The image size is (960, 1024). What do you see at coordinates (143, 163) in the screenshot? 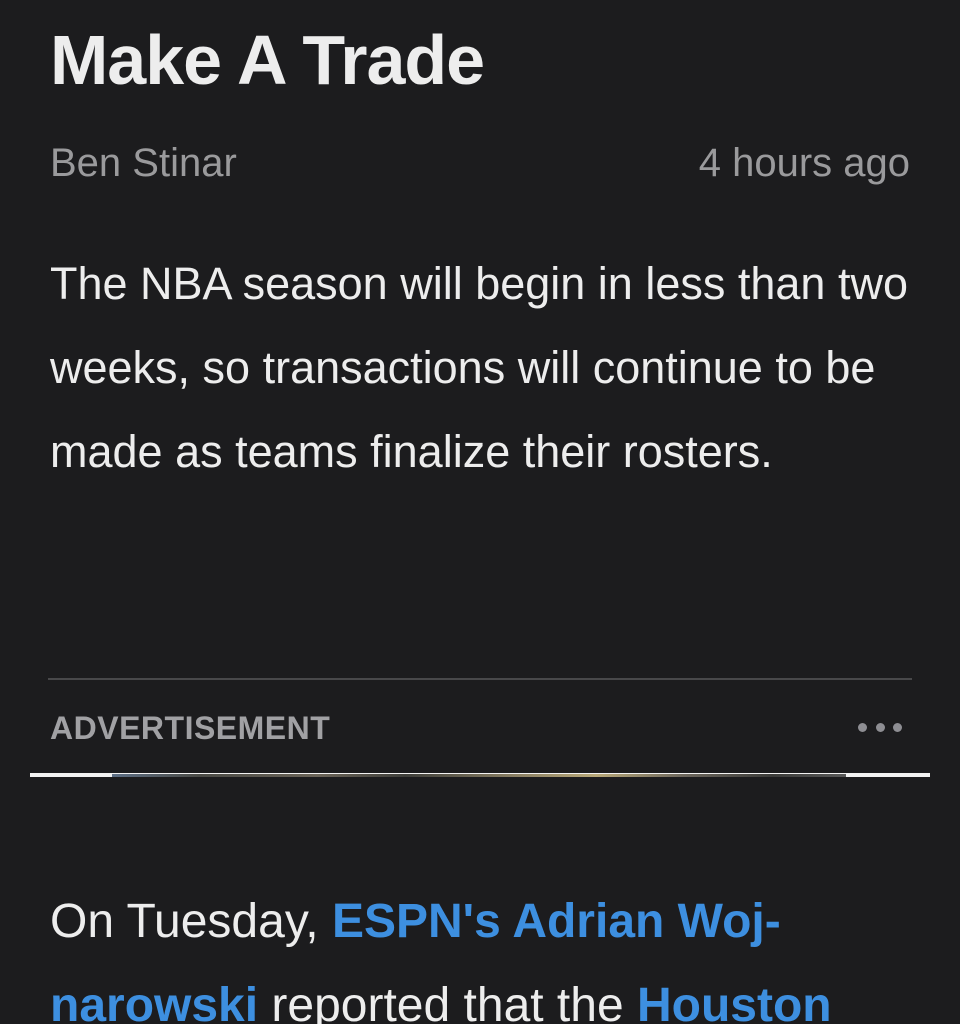
I see `author-name: Ben Stinar` at bounding box center [143, 163].